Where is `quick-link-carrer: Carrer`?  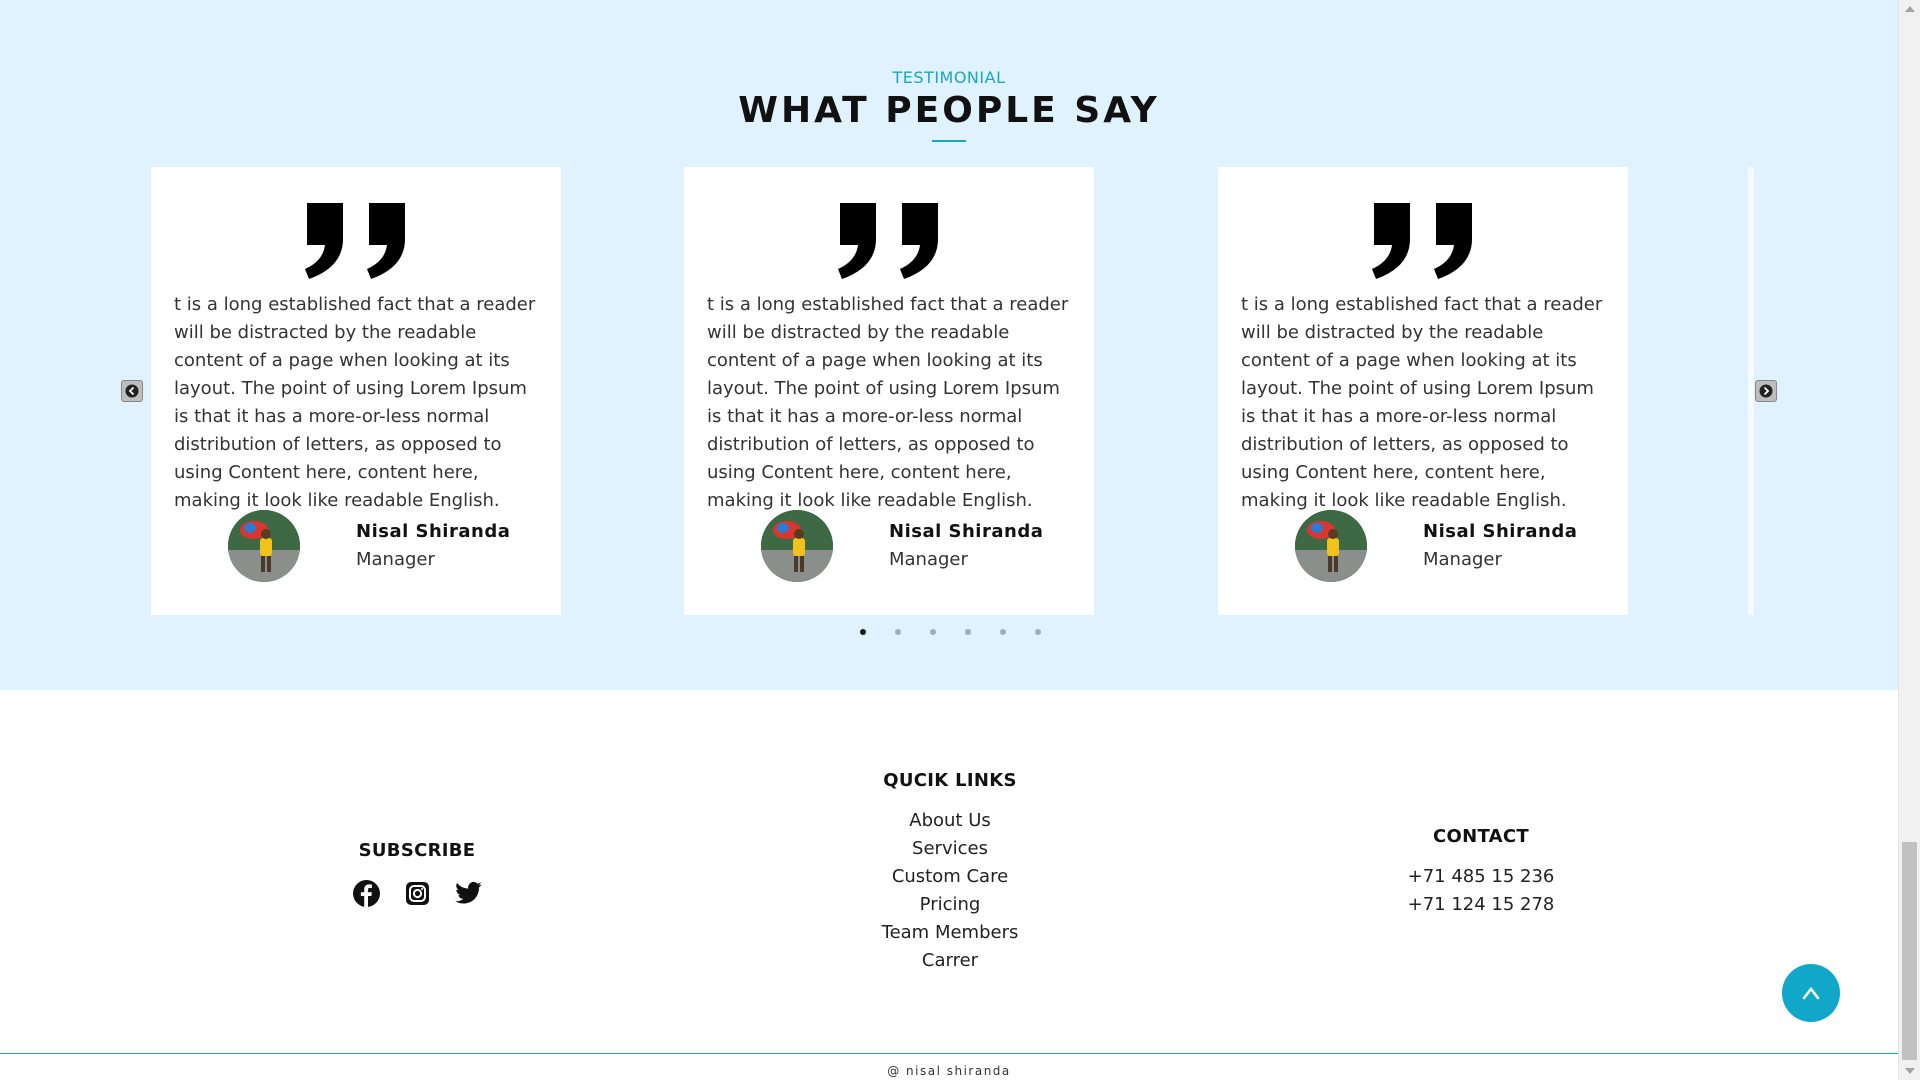
quick-link-carrer: Carrer is located at coordinates (950, 961).